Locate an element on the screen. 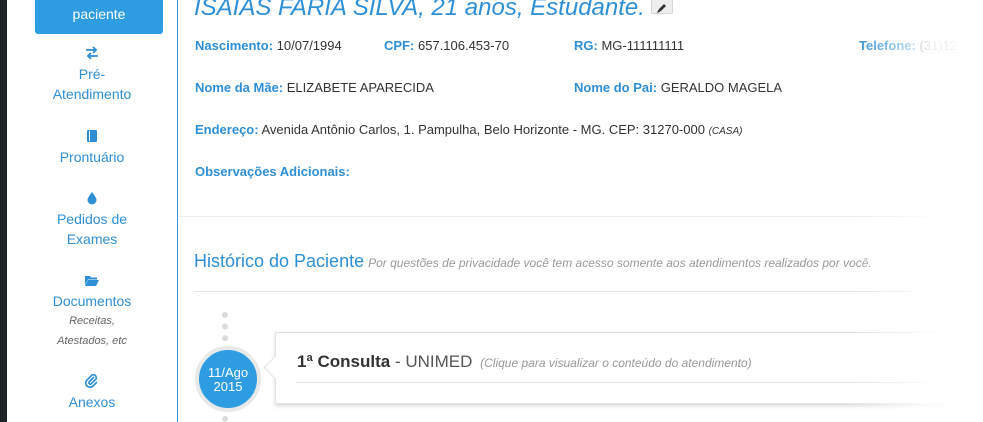 This screenshot has height=422, width=983. field-label: Telefone: is located at coordinates (887, 45).